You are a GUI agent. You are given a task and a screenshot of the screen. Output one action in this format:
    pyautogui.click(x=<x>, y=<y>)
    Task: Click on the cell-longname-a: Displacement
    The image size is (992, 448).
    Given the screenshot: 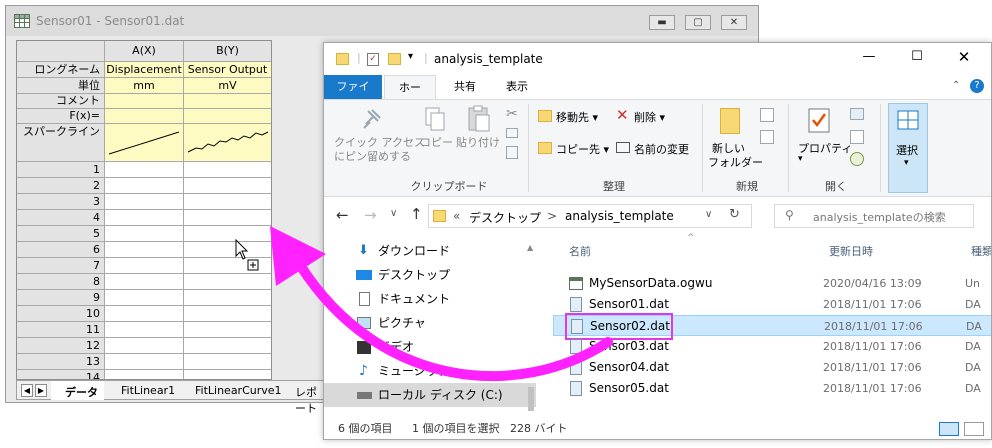 What is the action you would take?
    pyautogui.click(x=144, y=70)
    